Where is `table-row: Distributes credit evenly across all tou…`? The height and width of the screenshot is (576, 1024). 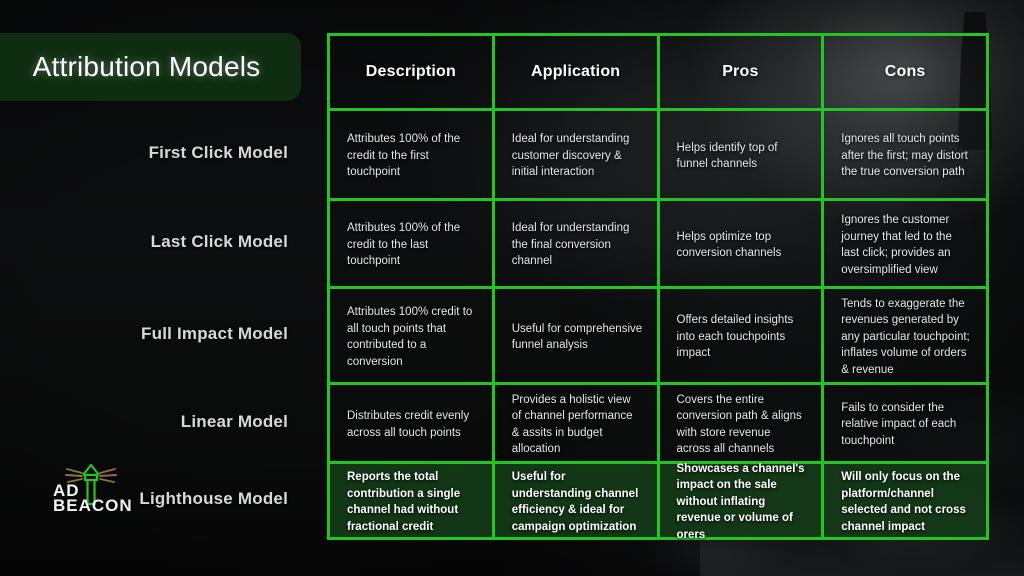
table-row: Distributes credit evenly across all tou… is located at coordinates (658, 421).